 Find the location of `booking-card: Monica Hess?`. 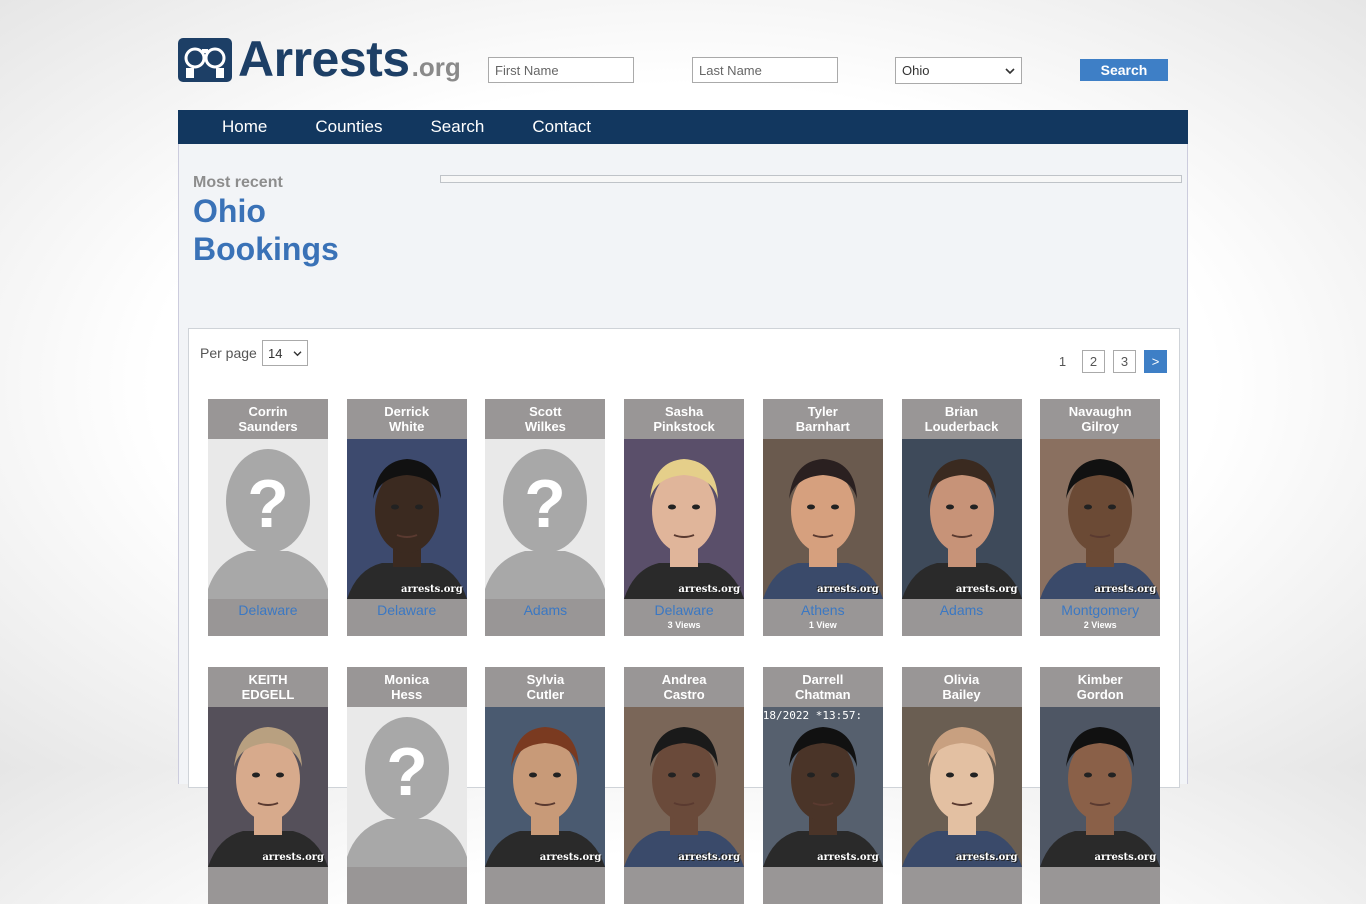

booking-card: Monica Hess? is located at coordinates (406, 785).